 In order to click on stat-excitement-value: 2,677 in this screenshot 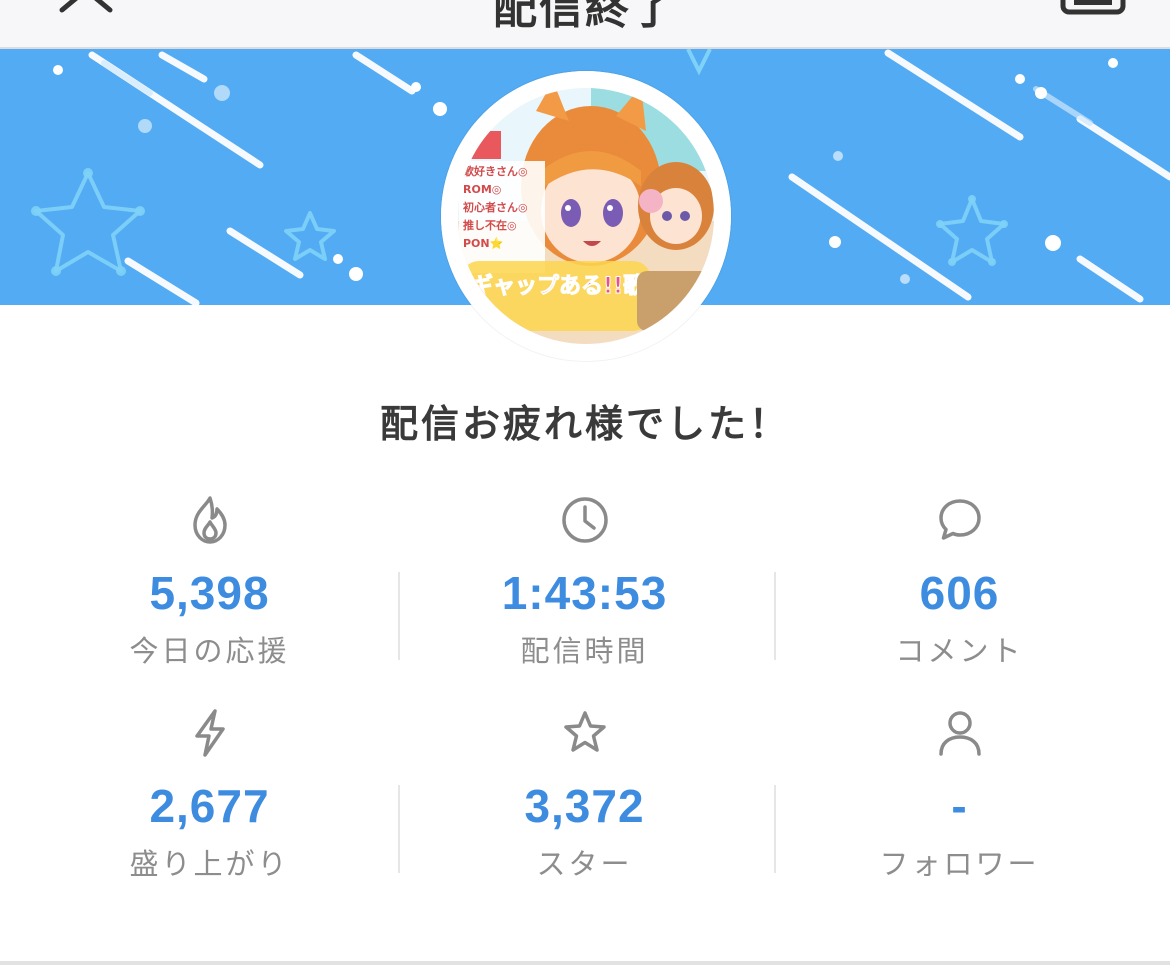, I will do `click(209, 806)`.